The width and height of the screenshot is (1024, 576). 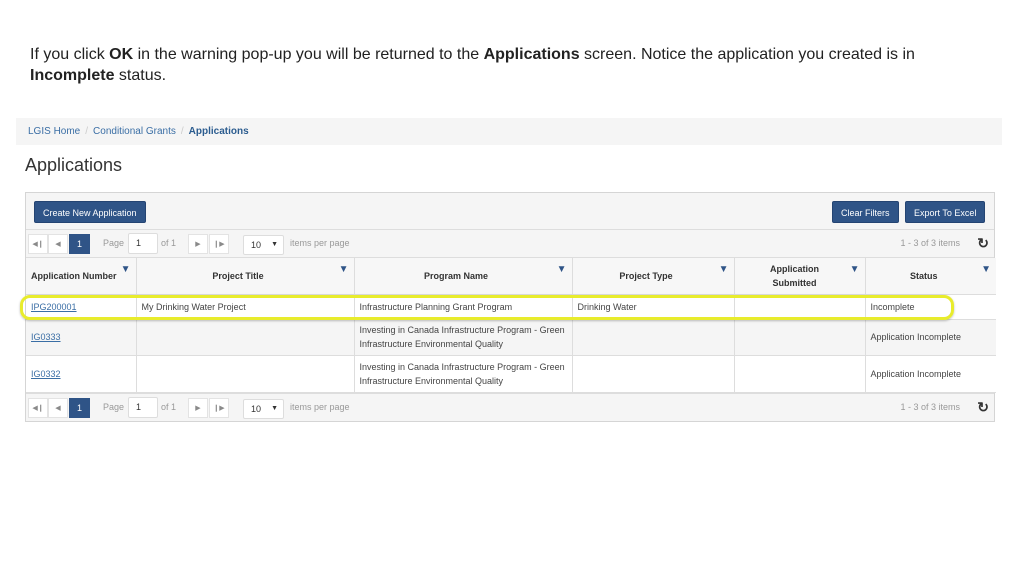 I want to click on clear-filters-button: Clear Filters, so click(x=865, y=212).